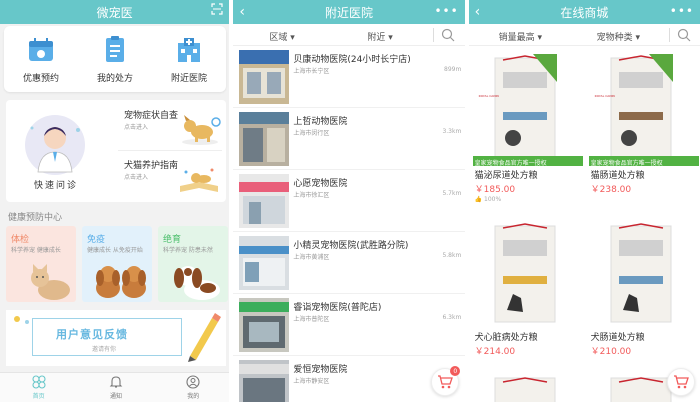 The width and height of the screenshot is (700, 402). What do you see at coordinates (56, 186) in the screenshot?
I see `quick-consult-label: 快速问诊` at bounding box center [56, 186].